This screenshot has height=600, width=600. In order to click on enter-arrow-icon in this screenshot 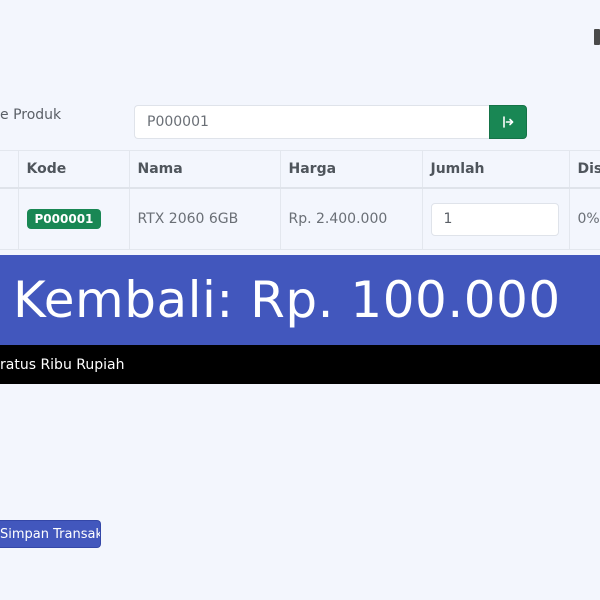, I will do `click(508, 122)`.